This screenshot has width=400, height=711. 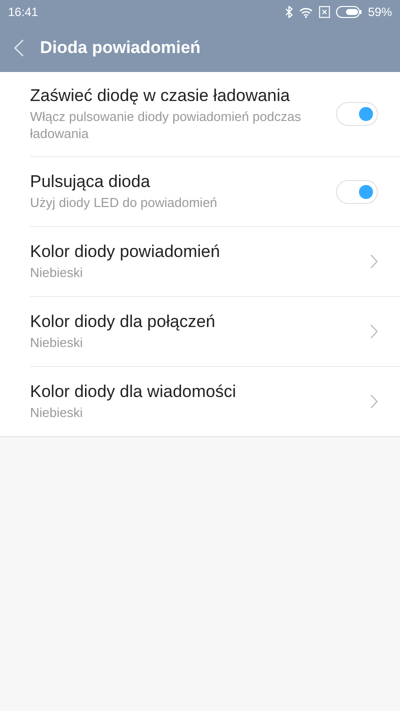 I want to click on setting-title: Zaświeć diodę w czasie ładowania, so click(x=173, y=96).